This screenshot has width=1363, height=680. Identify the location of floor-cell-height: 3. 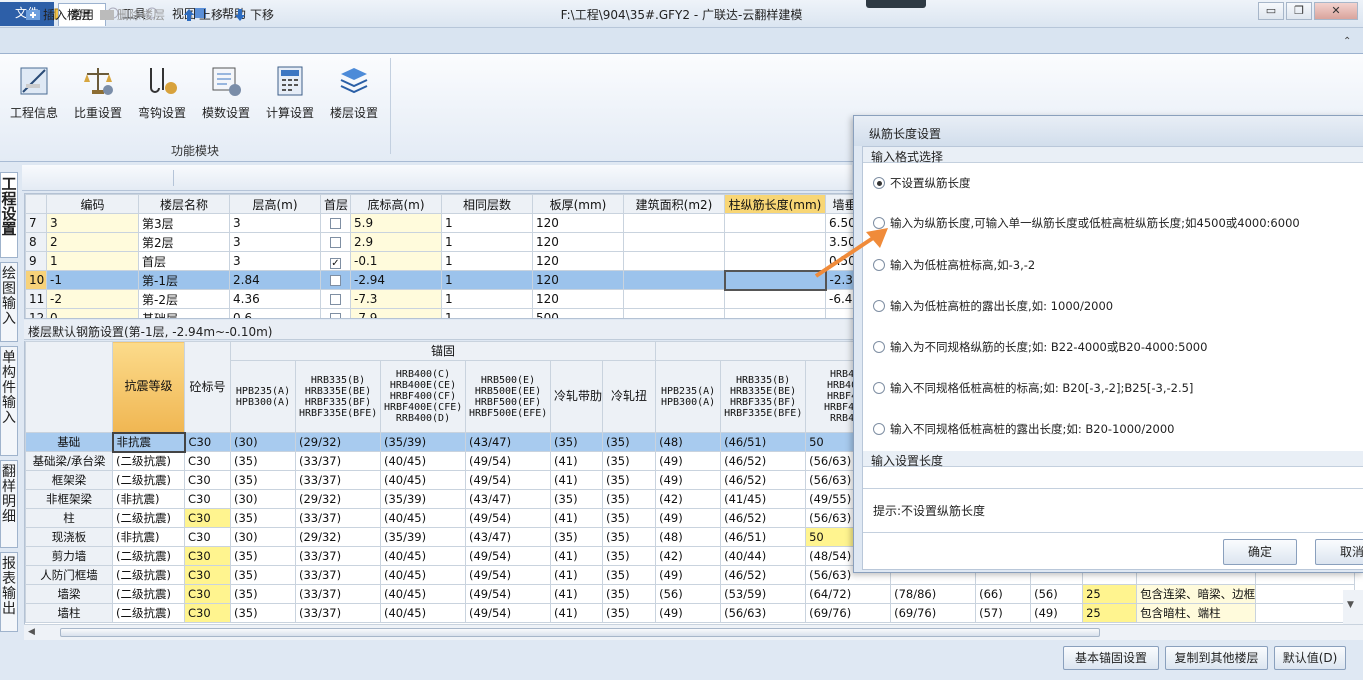
(275, 261).